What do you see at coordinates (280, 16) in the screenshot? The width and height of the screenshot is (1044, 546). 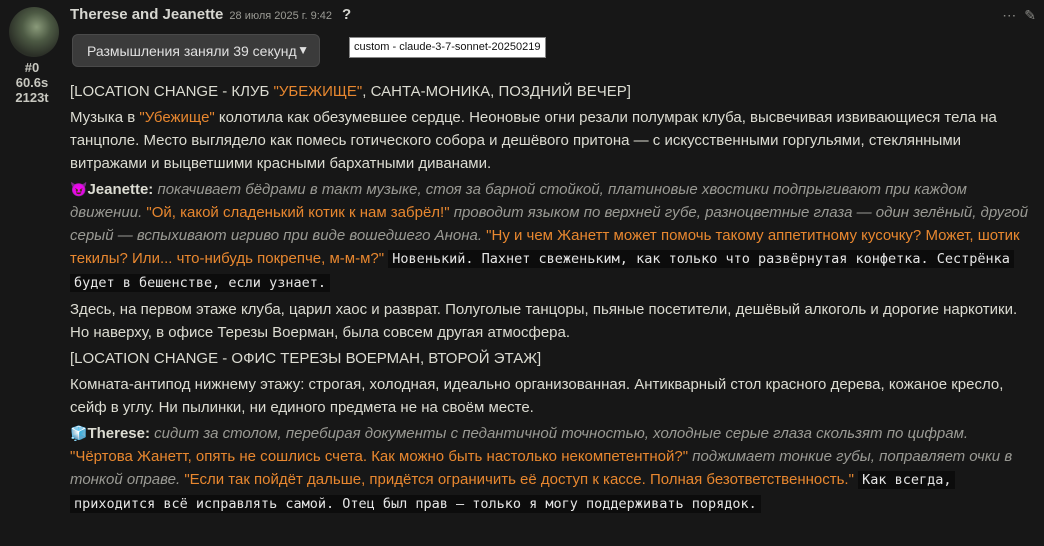 I see `message-timestamp: 28 июля 2025 г. 9:42` at bounding box center [280, 16].